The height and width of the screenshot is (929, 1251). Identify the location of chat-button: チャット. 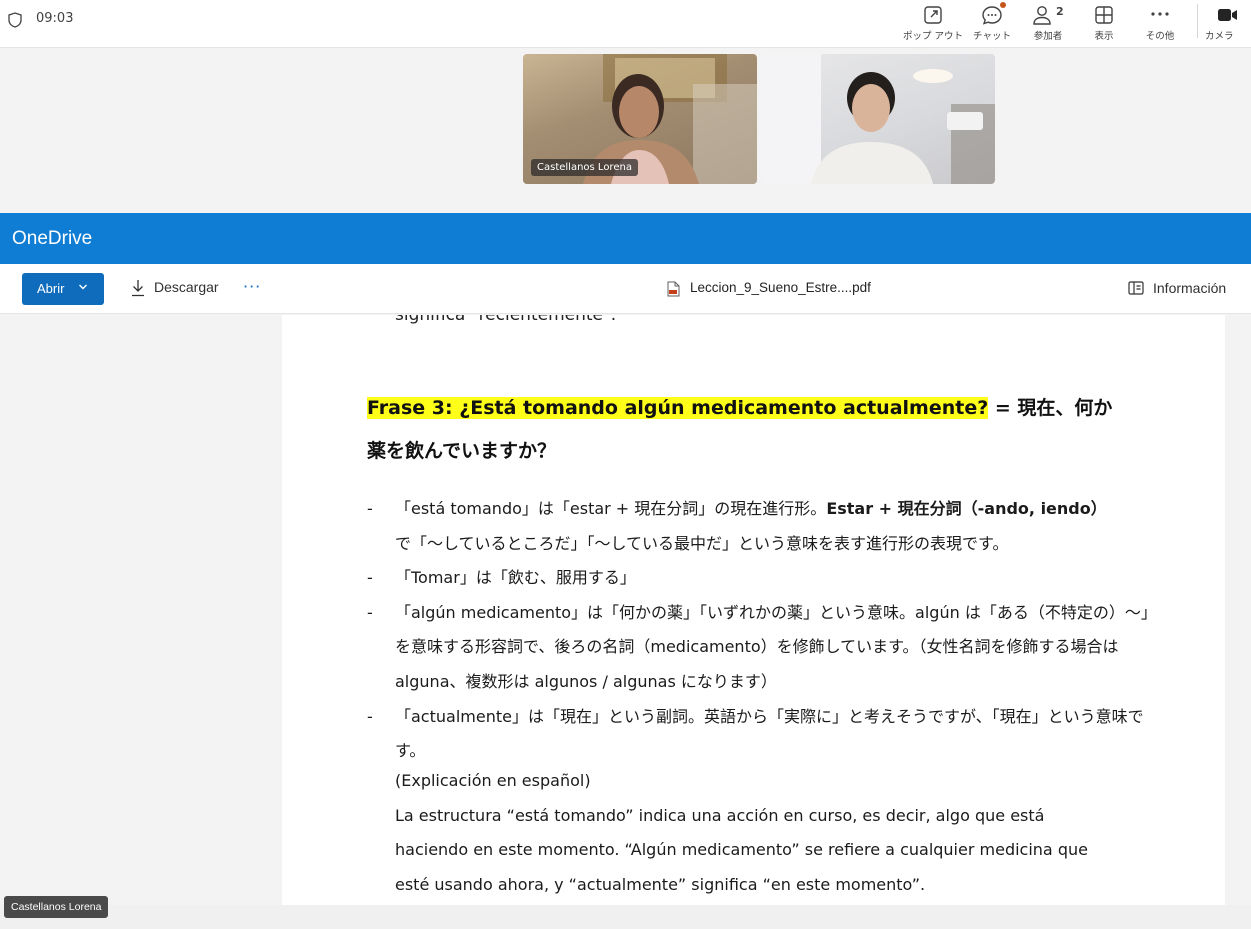
(992, 24).